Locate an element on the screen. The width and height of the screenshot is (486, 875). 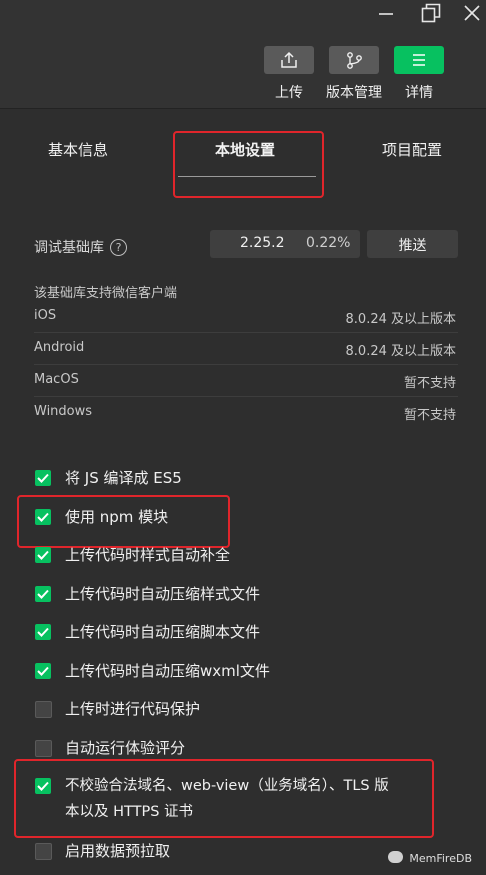
push-button: 推送 is located at coordinates (412, 244).